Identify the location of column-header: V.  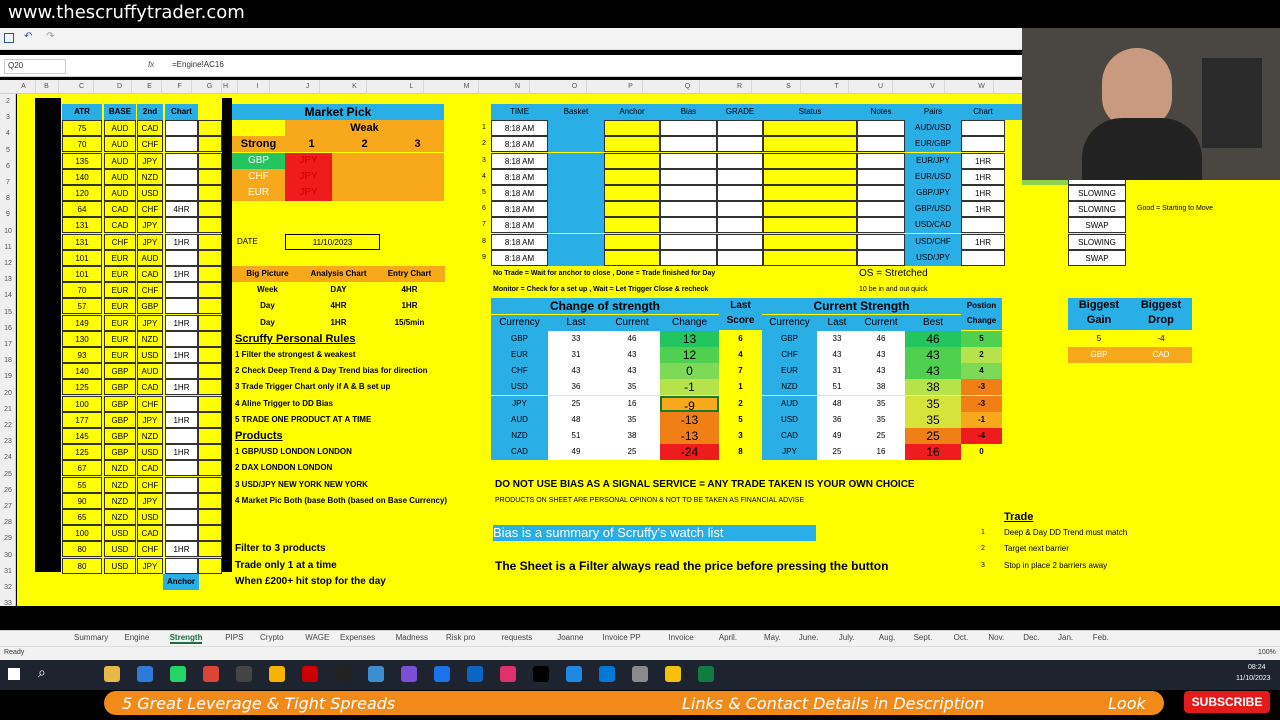
(933, 87).